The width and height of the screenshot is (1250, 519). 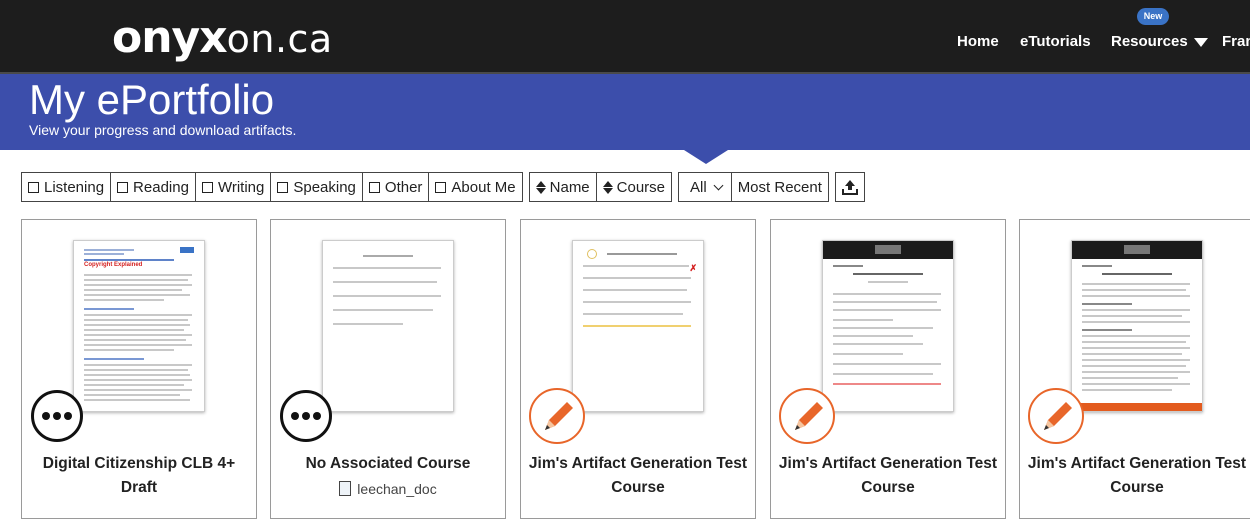 What do you see at coordinates (1149, 41) in the screenshot?
I see `nav-resources-label: Resources` at bounding box center [1149, 41].